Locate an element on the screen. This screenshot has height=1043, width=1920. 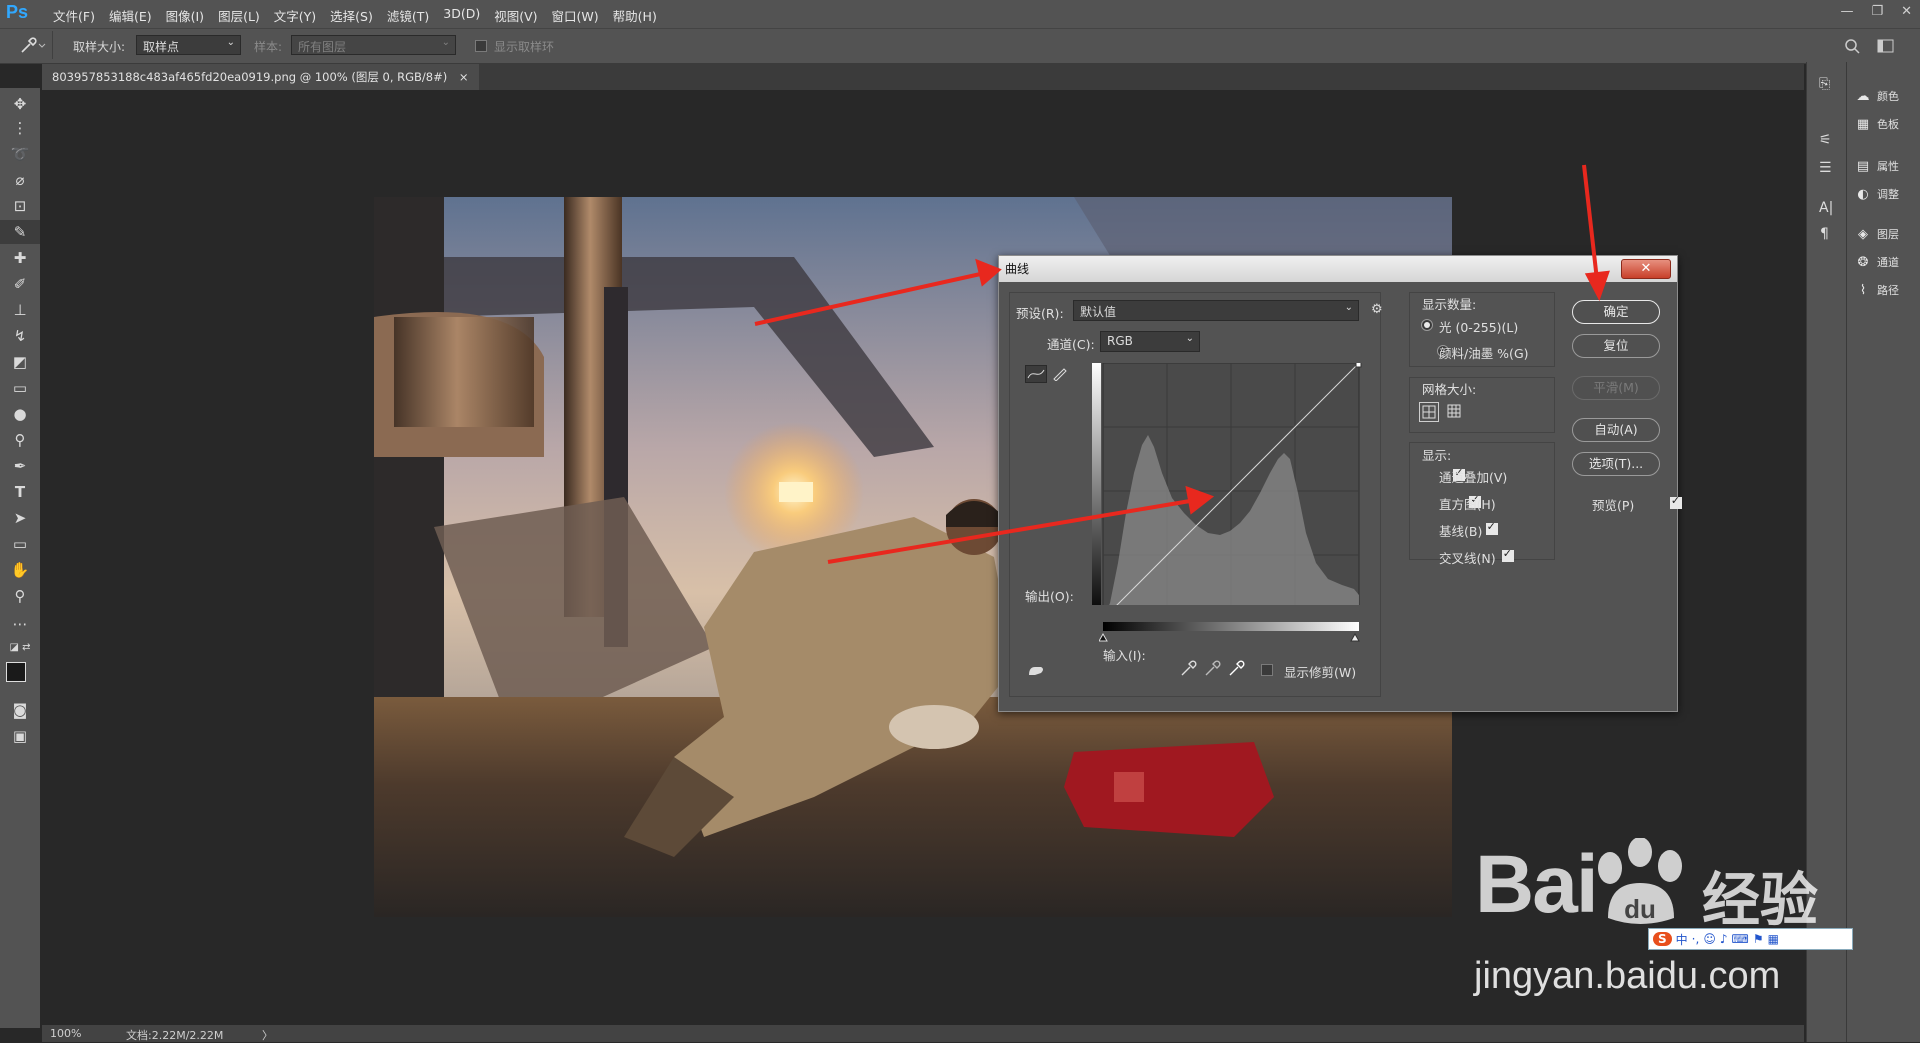
restore-button: ❐ is located at coordinates (1877, 11).